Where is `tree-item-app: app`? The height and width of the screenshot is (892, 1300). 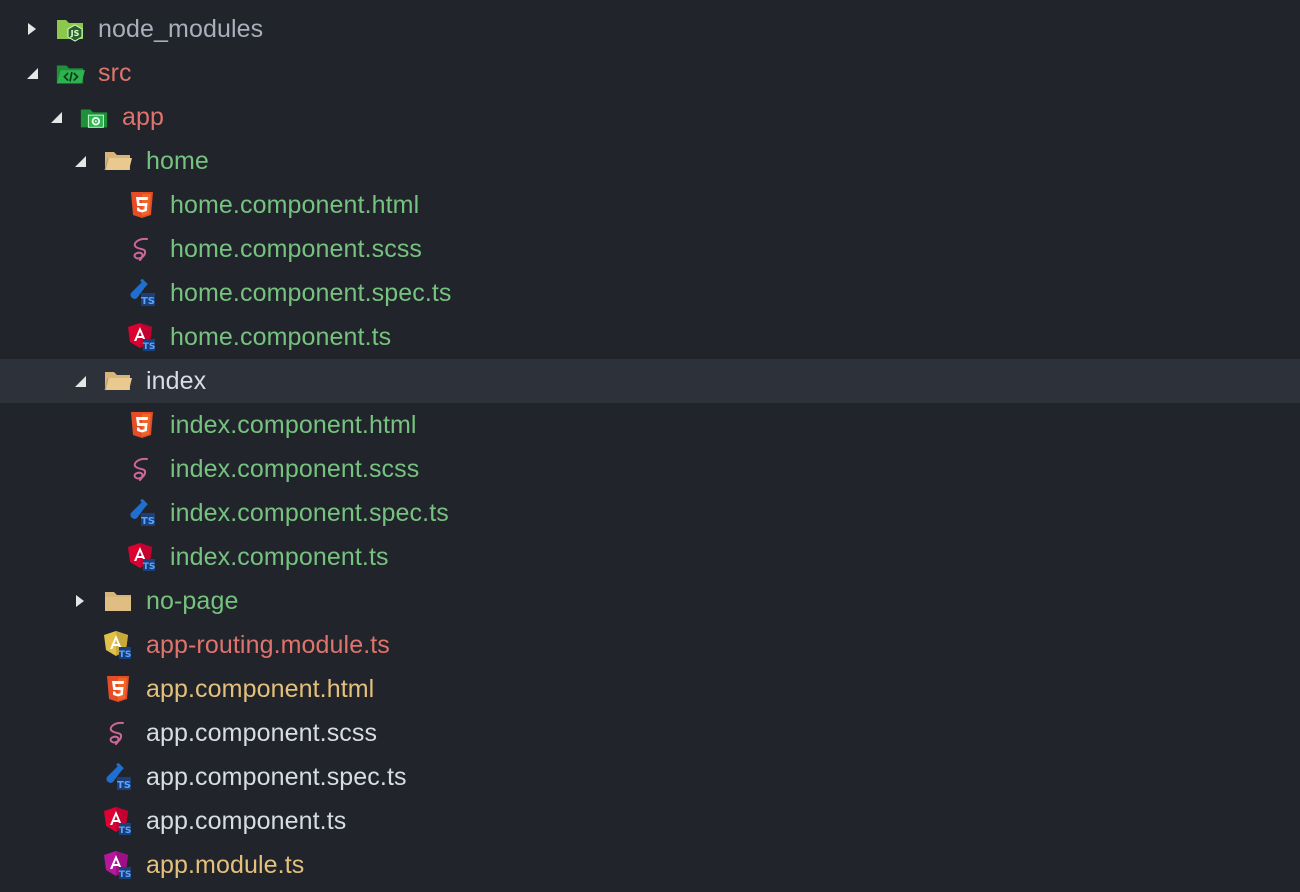 tree-item-app: app is located at coordinates (650, 117).